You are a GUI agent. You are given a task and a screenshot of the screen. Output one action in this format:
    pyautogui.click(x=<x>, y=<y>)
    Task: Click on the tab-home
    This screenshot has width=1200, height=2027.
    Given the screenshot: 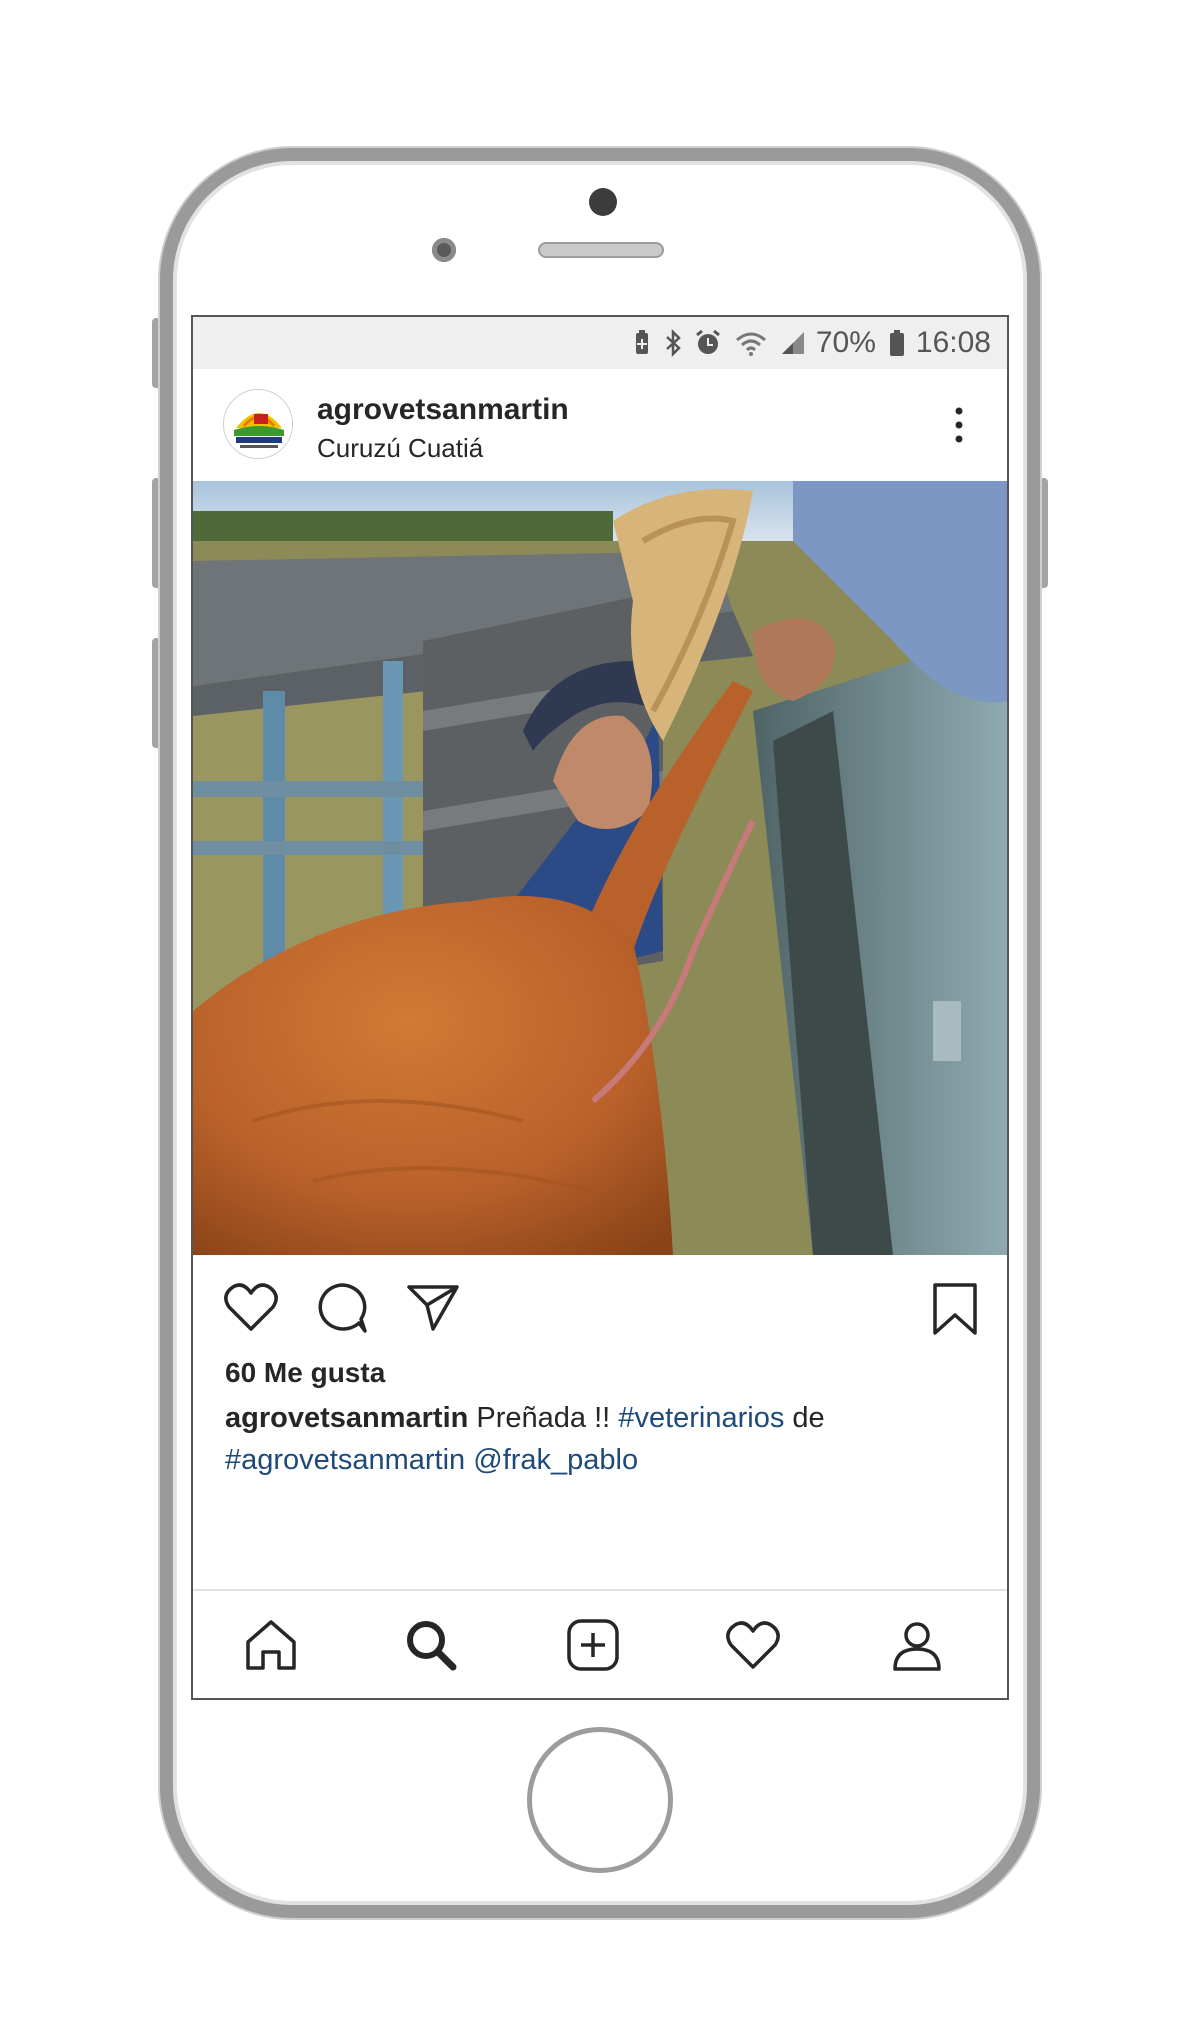 What is the action you would take?
    pyautogui.click(x=271, y=1645)
    